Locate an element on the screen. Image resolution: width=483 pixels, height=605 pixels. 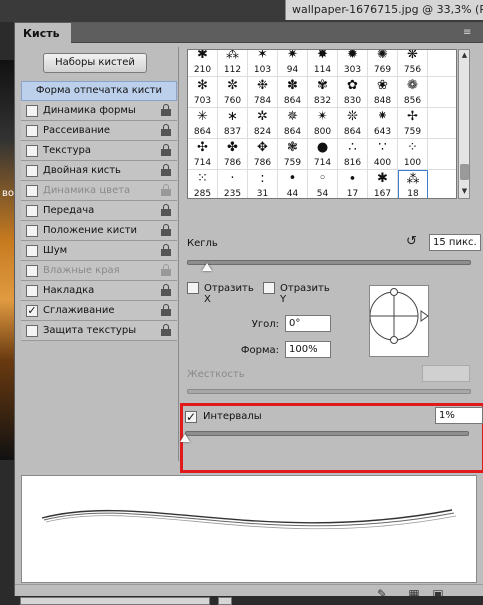
document-tab: wallpaper-1676715.jpg @ 33,3% (RGB is located at coordinates (384, 10).